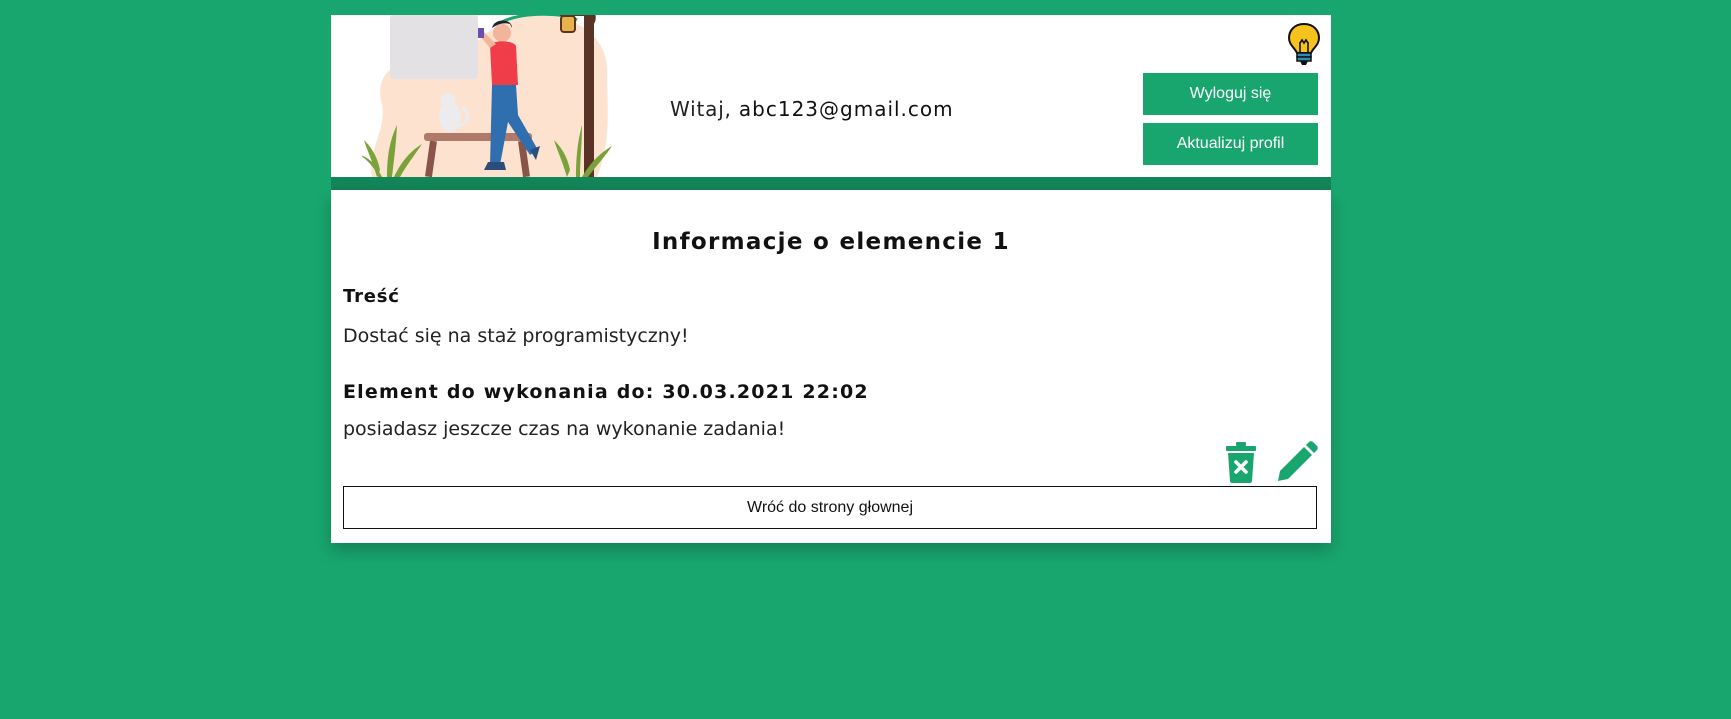 This screenshot has height=719, width=1731. What do you see at coordinates (1230, 144) in the screenshot?
I see `update-profile-button: Aktualizuj profil` at bounding box center [1230, 144].